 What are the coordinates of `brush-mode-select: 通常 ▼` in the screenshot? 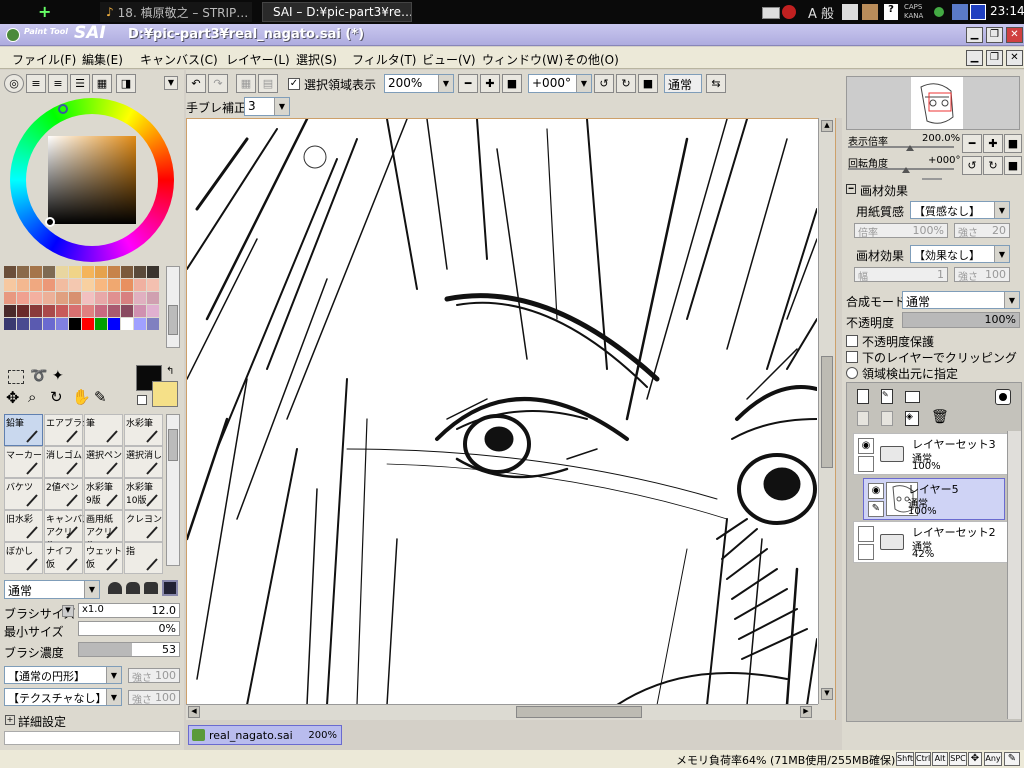 It's located at (52, 589).